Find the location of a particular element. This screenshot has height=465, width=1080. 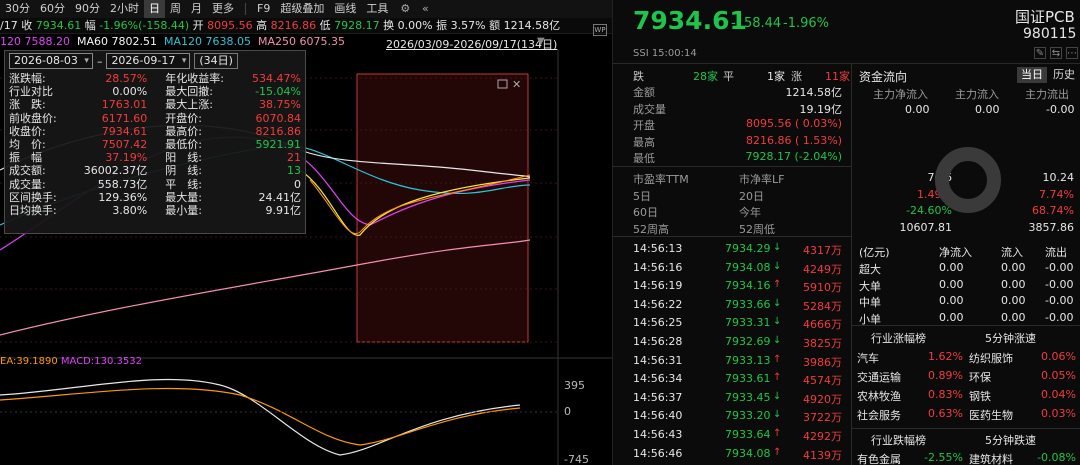

tab-history: 历史 is located at coordinates (1064, 75).